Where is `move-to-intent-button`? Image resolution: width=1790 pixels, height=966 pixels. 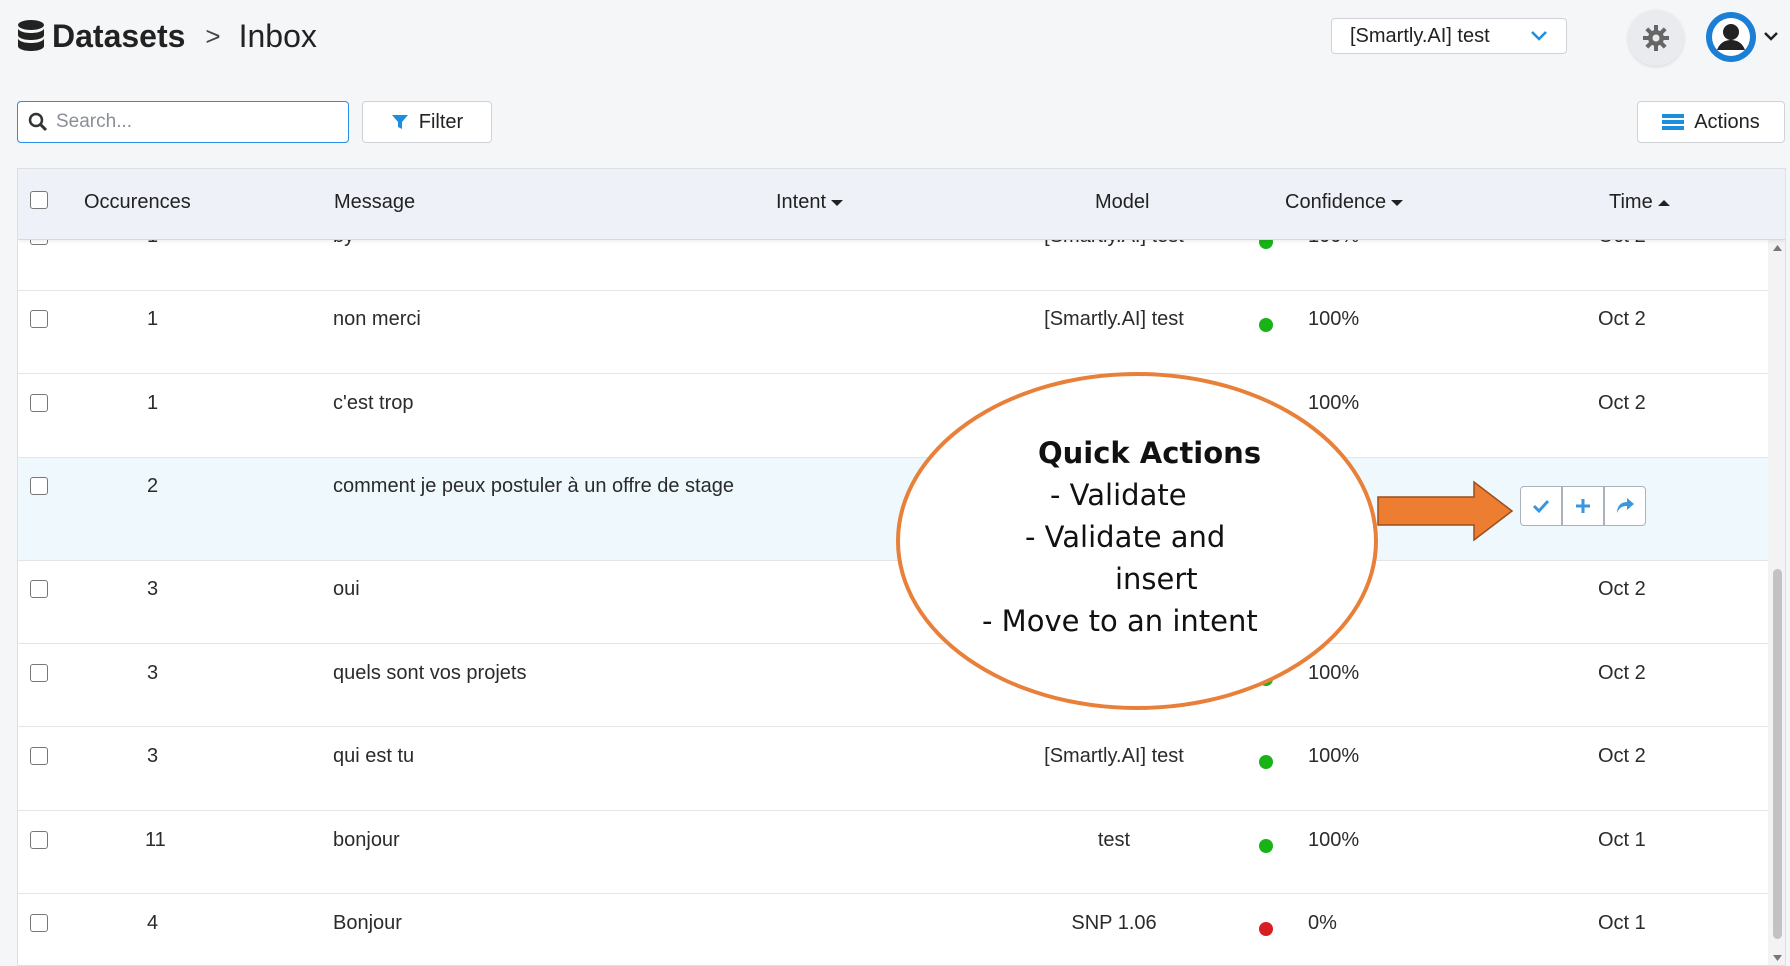
move-to-intent-button is located at coordinates (1625, 506).